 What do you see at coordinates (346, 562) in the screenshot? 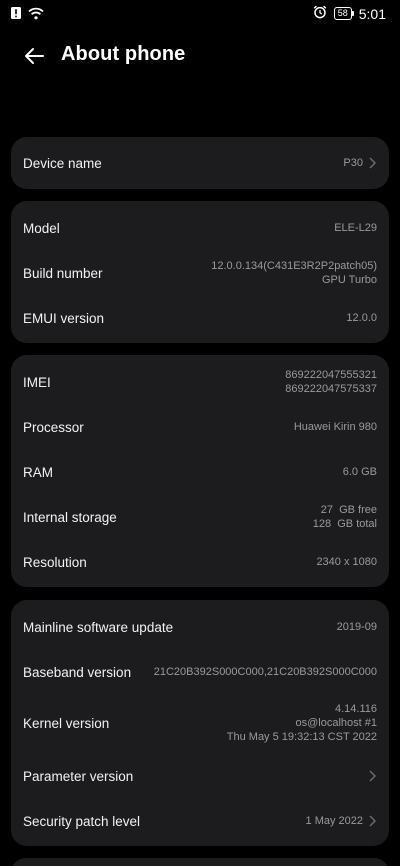
I see `resolution-value: 2340 x 1080` at bounding box center [346, 562].